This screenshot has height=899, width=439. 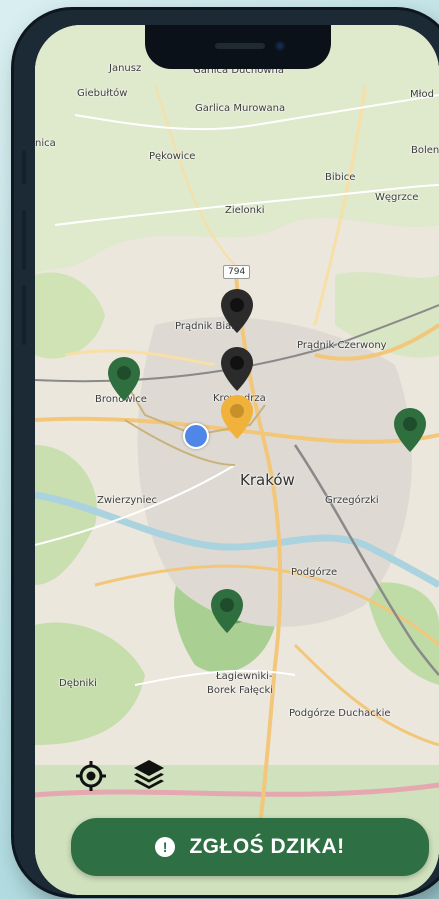 What do you see at coordinates (340, 713) in the screenshot?
I see `map-label: Podgórze Duchackie` at bounding box center [340, 713].